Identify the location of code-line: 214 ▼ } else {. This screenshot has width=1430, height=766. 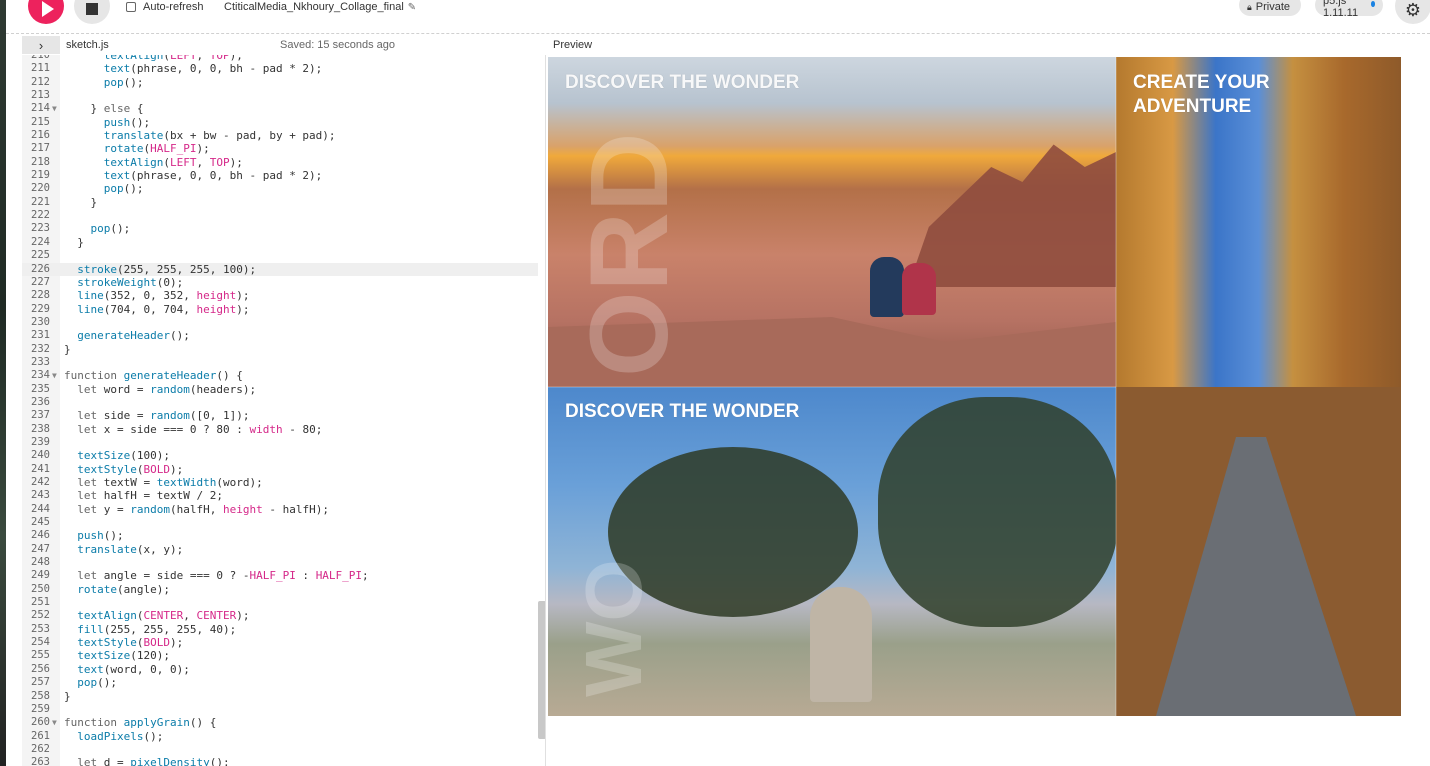
(280, 108).